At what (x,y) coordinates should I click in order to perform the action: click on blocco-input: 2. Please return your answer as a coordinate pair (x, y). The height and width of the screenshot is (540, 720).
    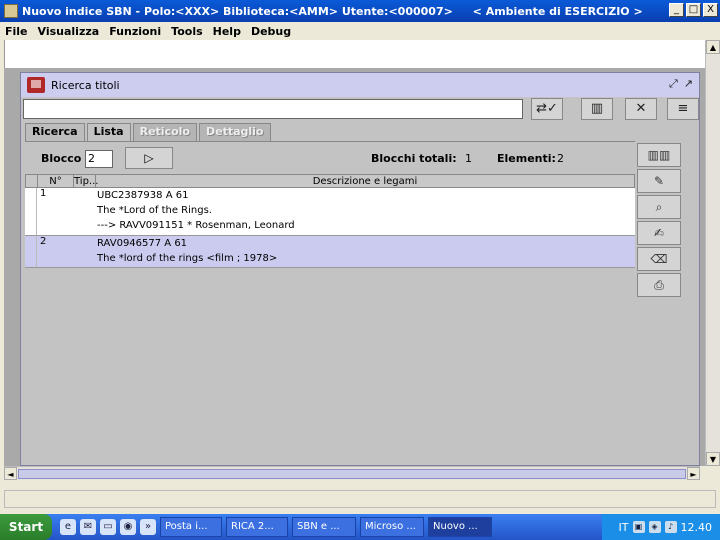
    Looking at the image, I should click on (99, 159).